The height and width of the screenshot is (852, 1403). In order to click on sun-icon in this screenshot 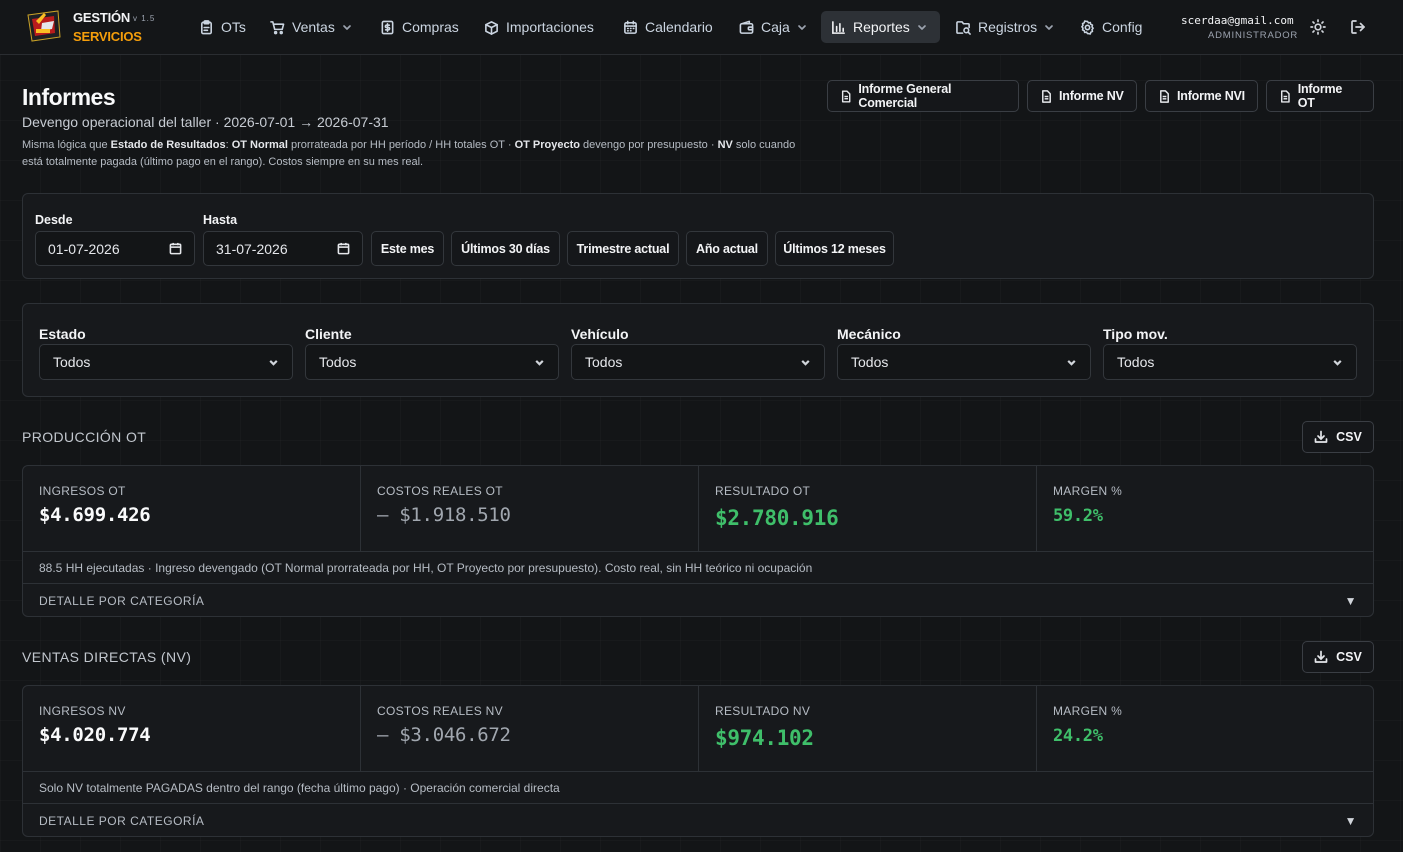, I will do `click(1318, 27)`.